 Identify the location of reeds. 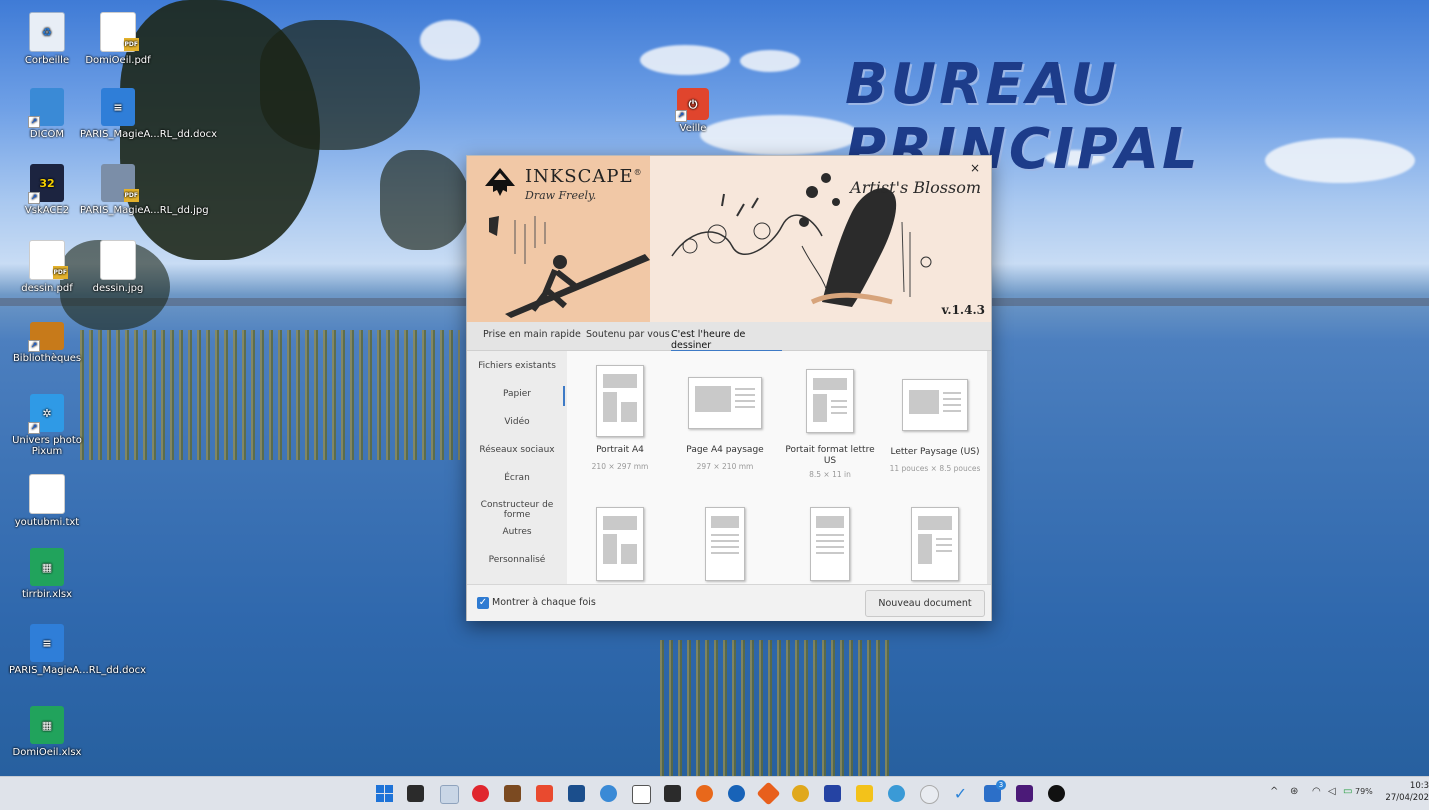
(775, 708).